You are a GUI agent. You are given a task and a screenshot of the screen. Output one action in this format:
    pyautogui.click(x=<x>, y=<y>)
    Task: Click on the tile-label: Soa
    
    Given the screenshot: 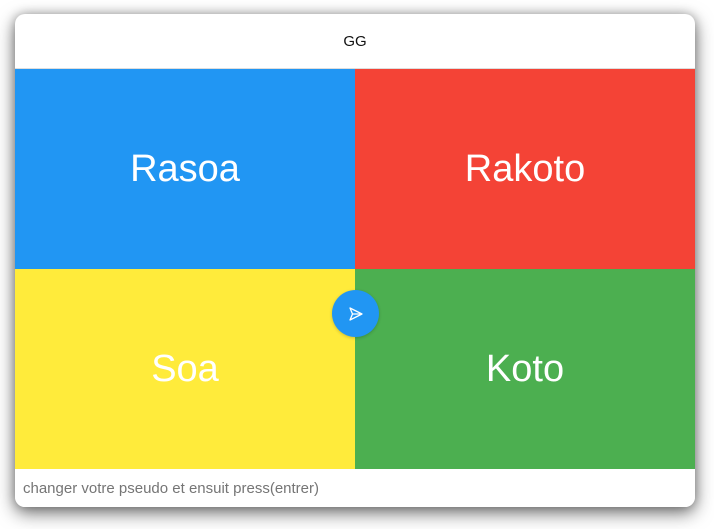 What is the action you would take?
    pyautogui.click(x=185, y=368)
    